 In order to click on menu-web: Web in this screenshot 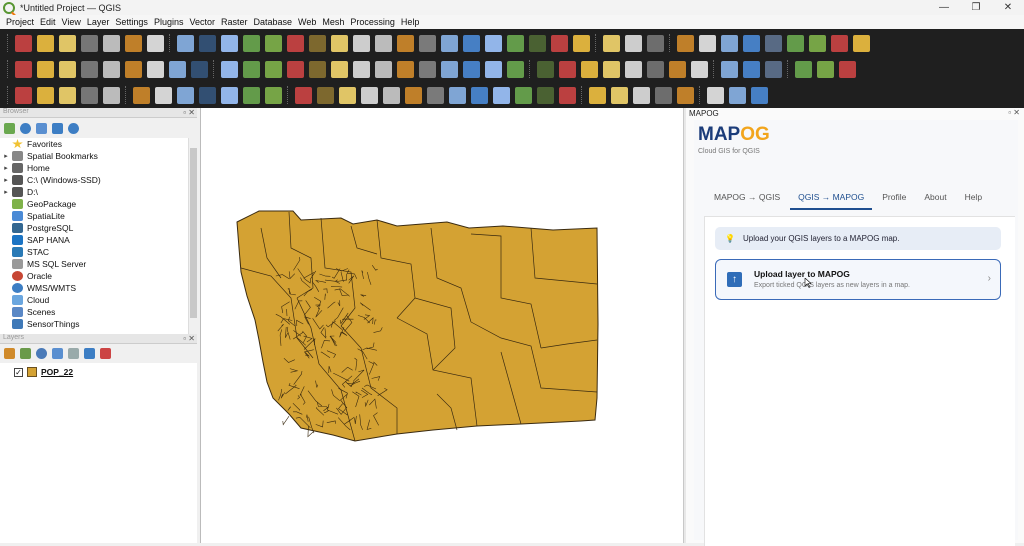, I will do `click(307, 22)`.